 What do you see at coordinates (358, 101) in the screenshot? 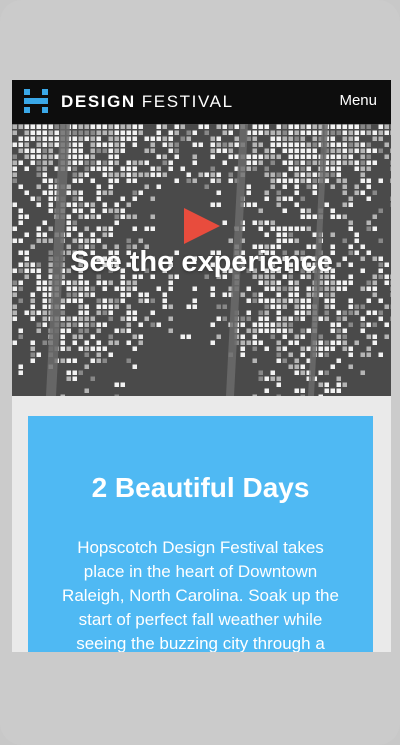
I see `menu-button: Menu` at bounding box center [358, 101].